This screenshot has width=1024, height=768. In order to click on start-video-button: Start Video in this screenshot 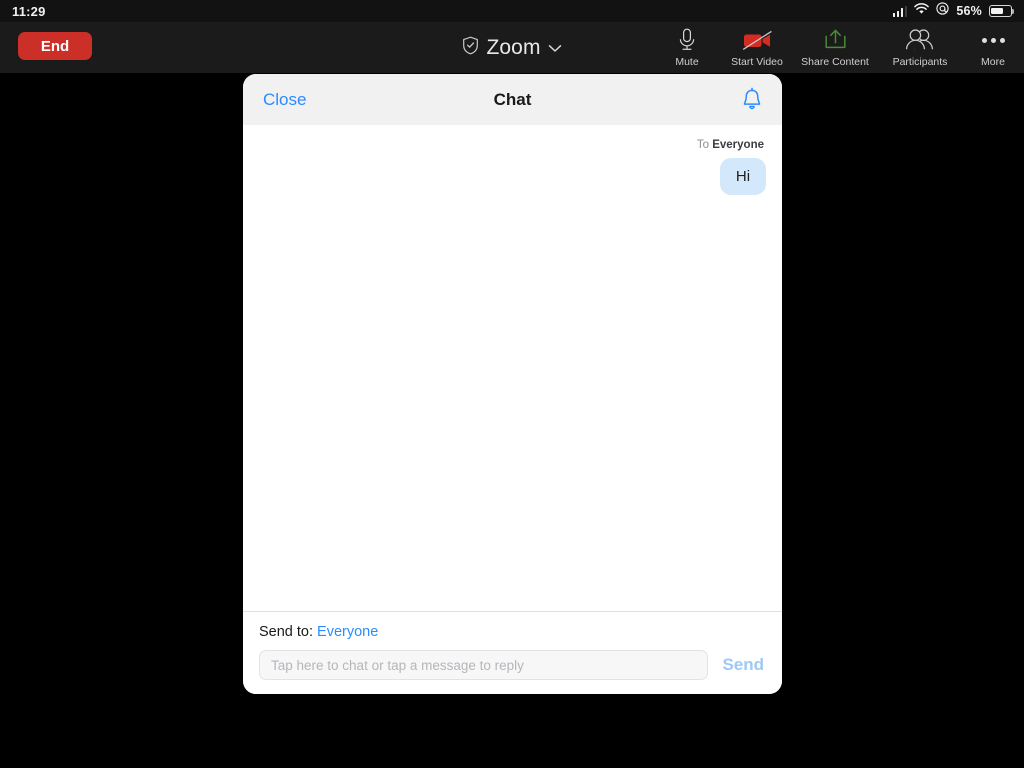, I will do `click(757, 47)`.